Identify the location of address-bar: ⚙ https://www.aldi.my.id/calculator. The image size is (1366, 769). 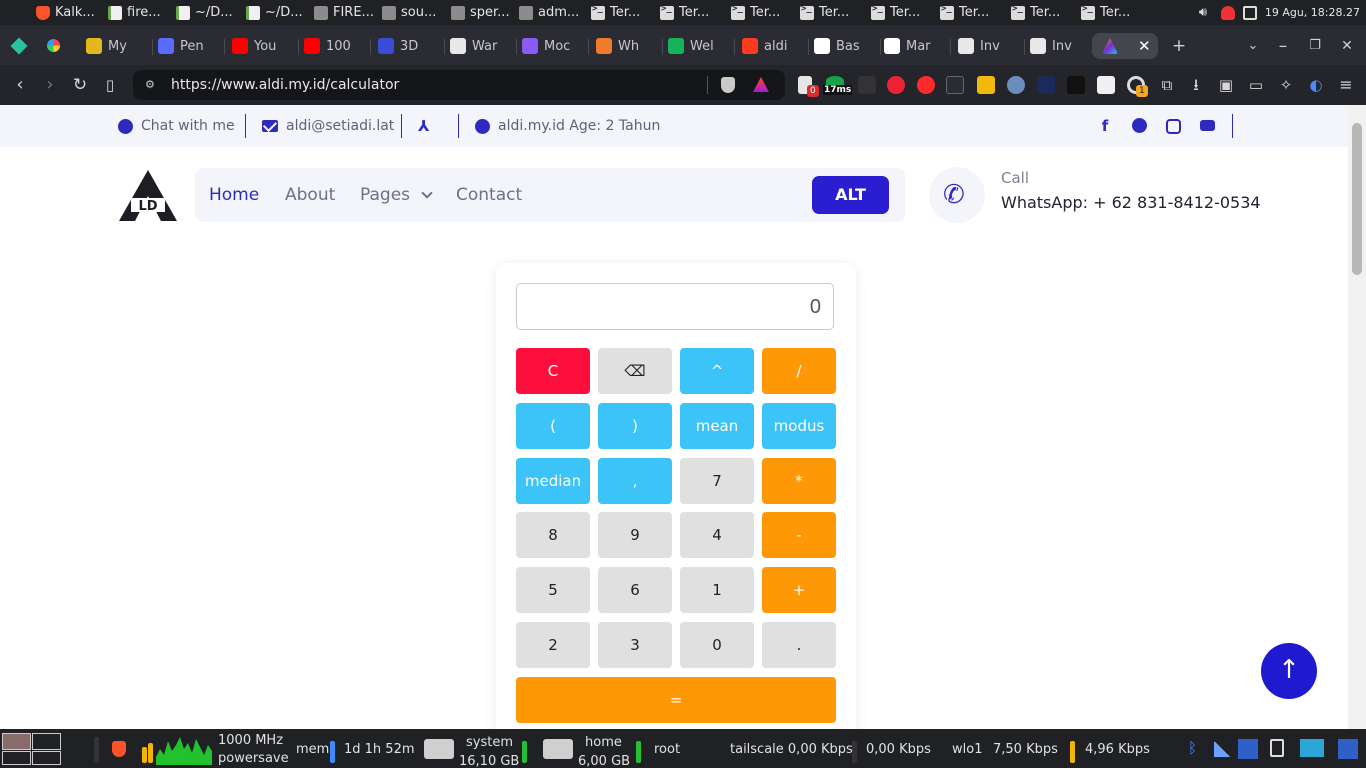
(459, 85).